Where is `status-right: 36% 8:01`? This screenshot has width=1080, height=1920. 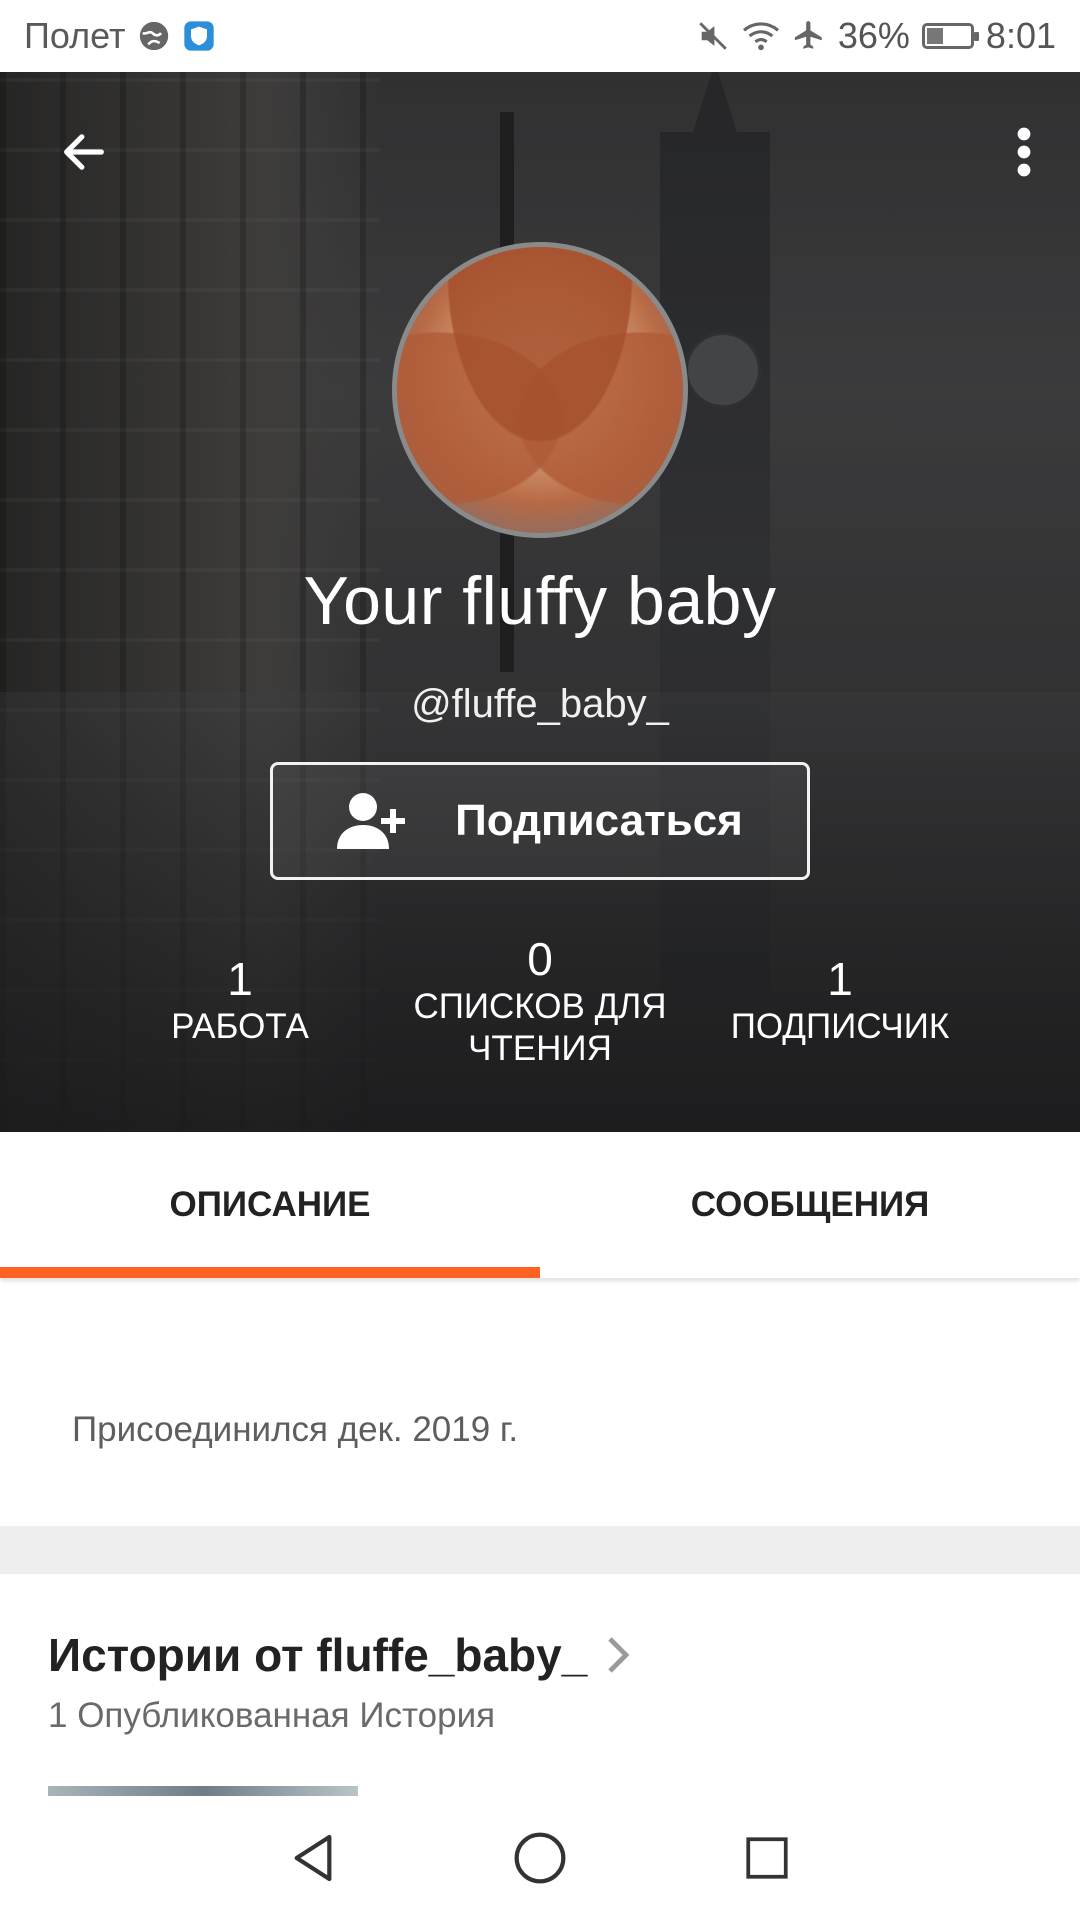 status-right: 36% 8:01 is located at coordinates (876, 36).